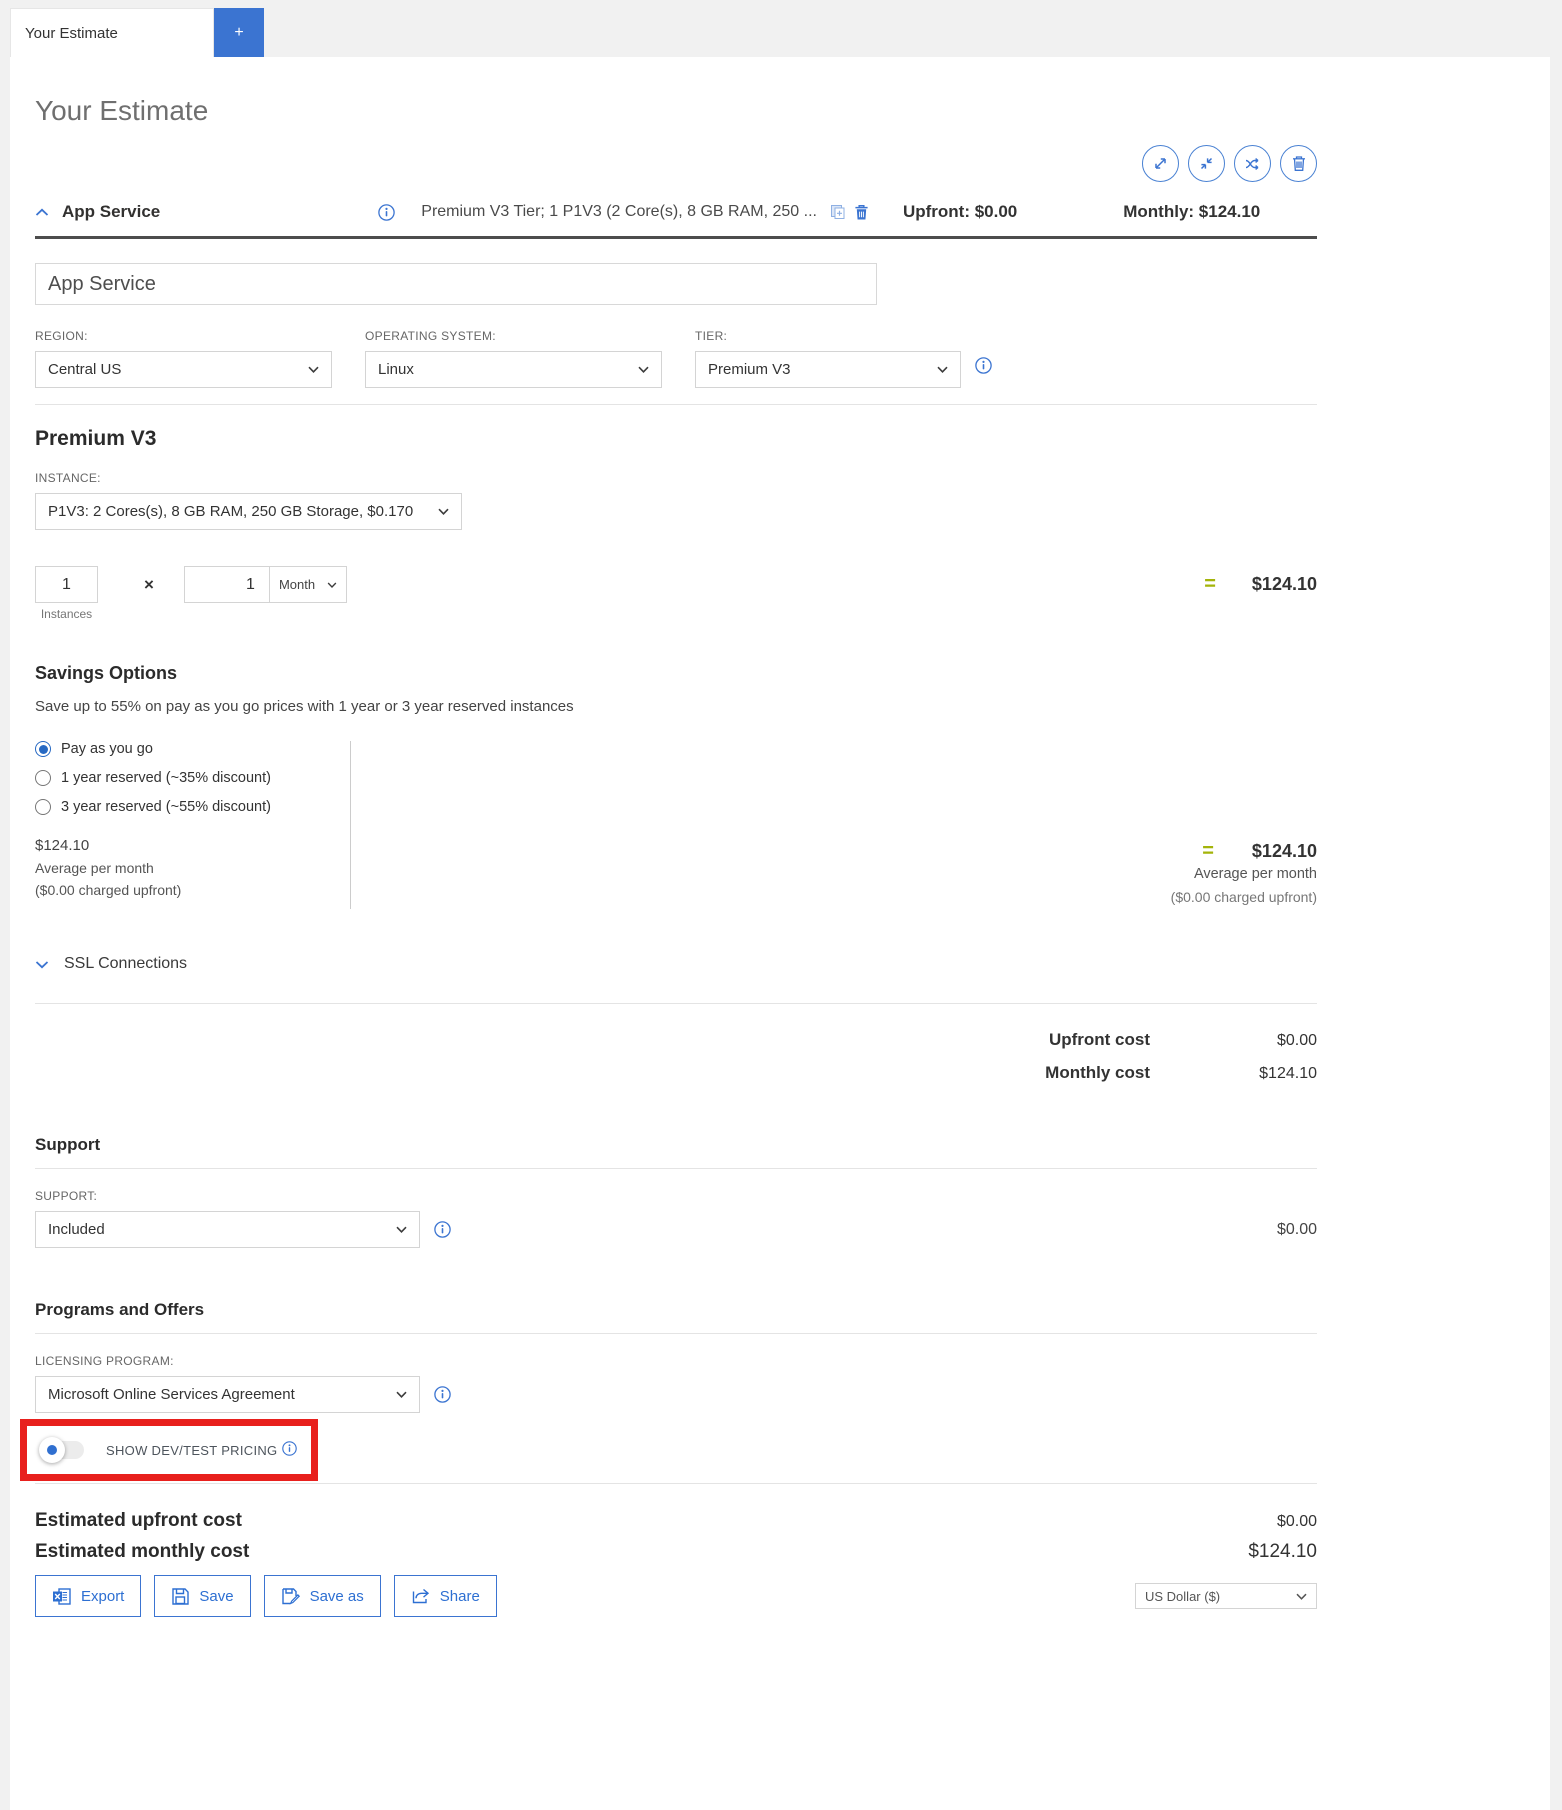  Describe the element at coordinates (513, 369) in the screenshot. I see `os-select: Linux` at that location.